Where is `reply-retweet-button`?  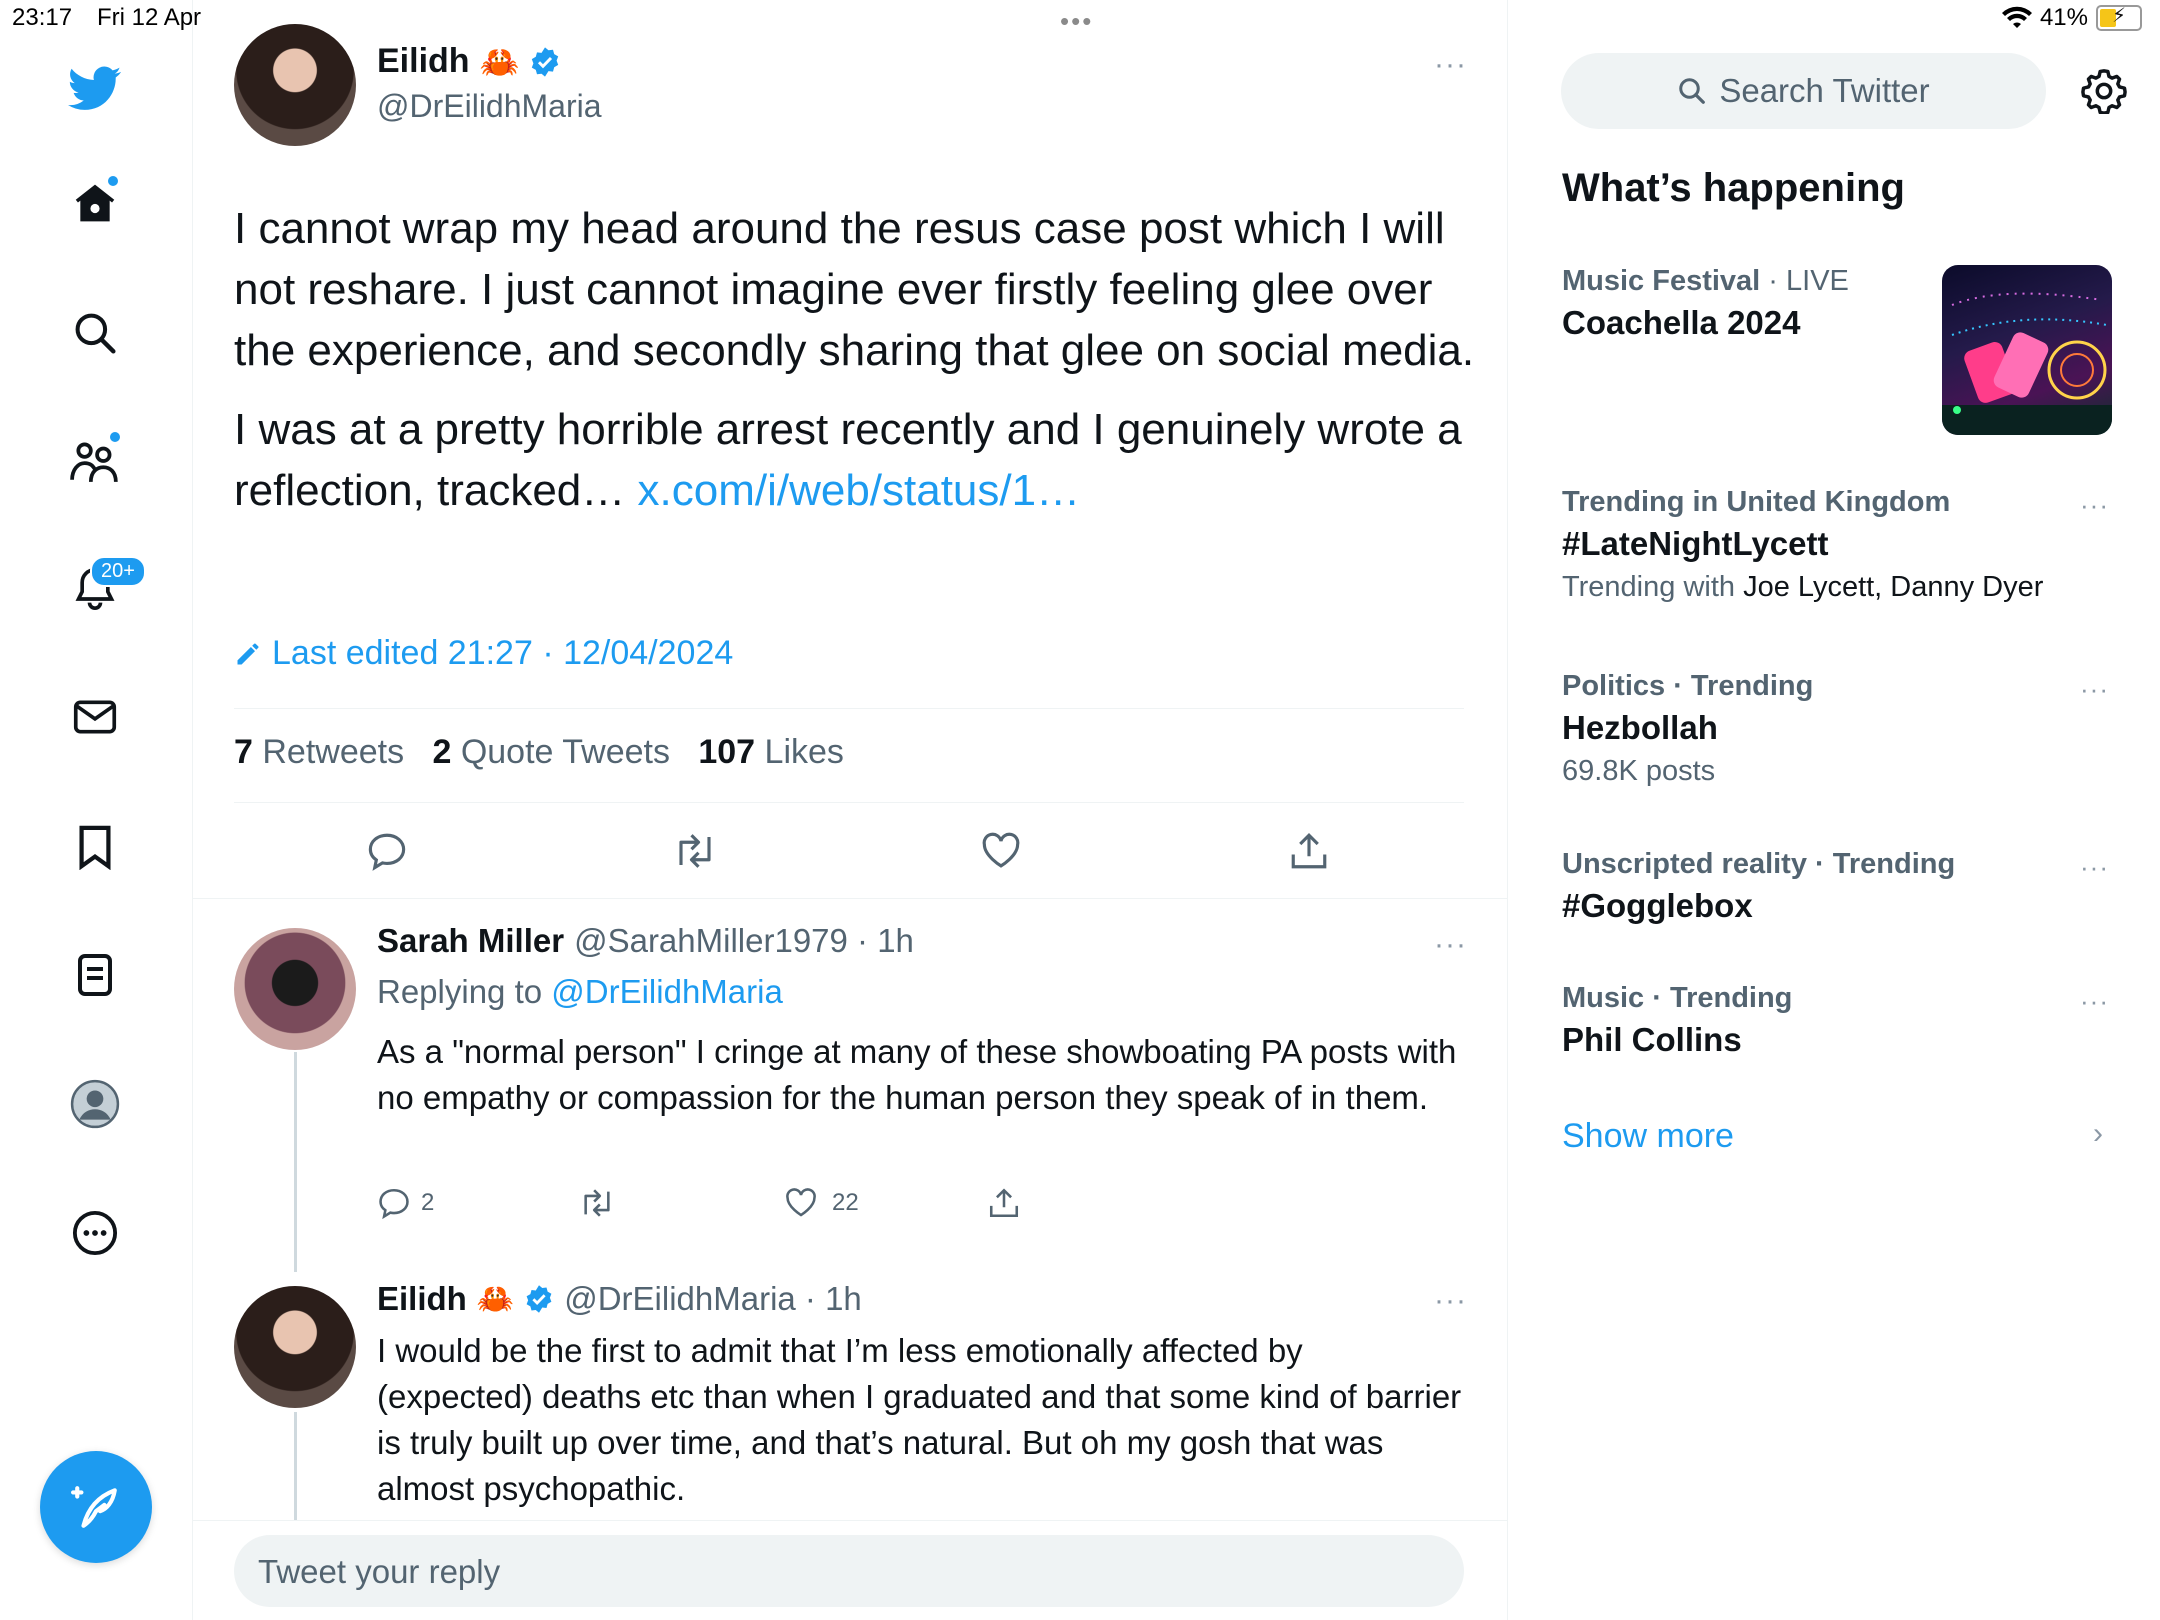 reply-retweet-button is located at coordinates (597, 1203).